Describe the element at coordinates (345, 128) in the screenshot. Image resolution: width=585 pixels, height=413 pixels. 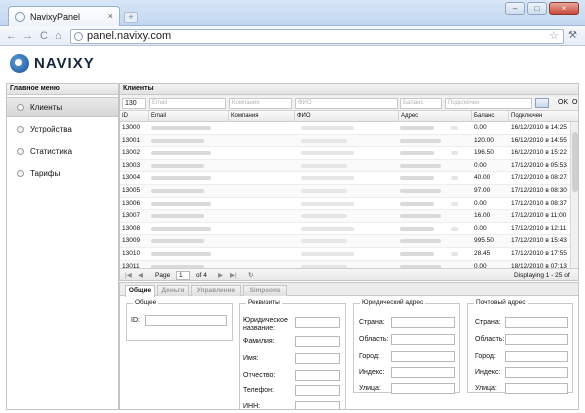
I see `table-row: 13000 0.00 16/12/2010 в 14:25` at that location.